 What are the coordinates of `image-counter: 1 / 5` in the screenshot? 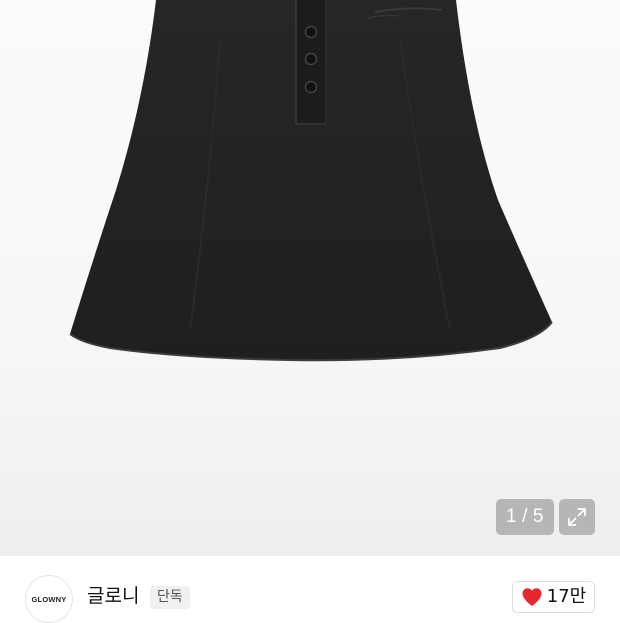 It's located at (525, 517).